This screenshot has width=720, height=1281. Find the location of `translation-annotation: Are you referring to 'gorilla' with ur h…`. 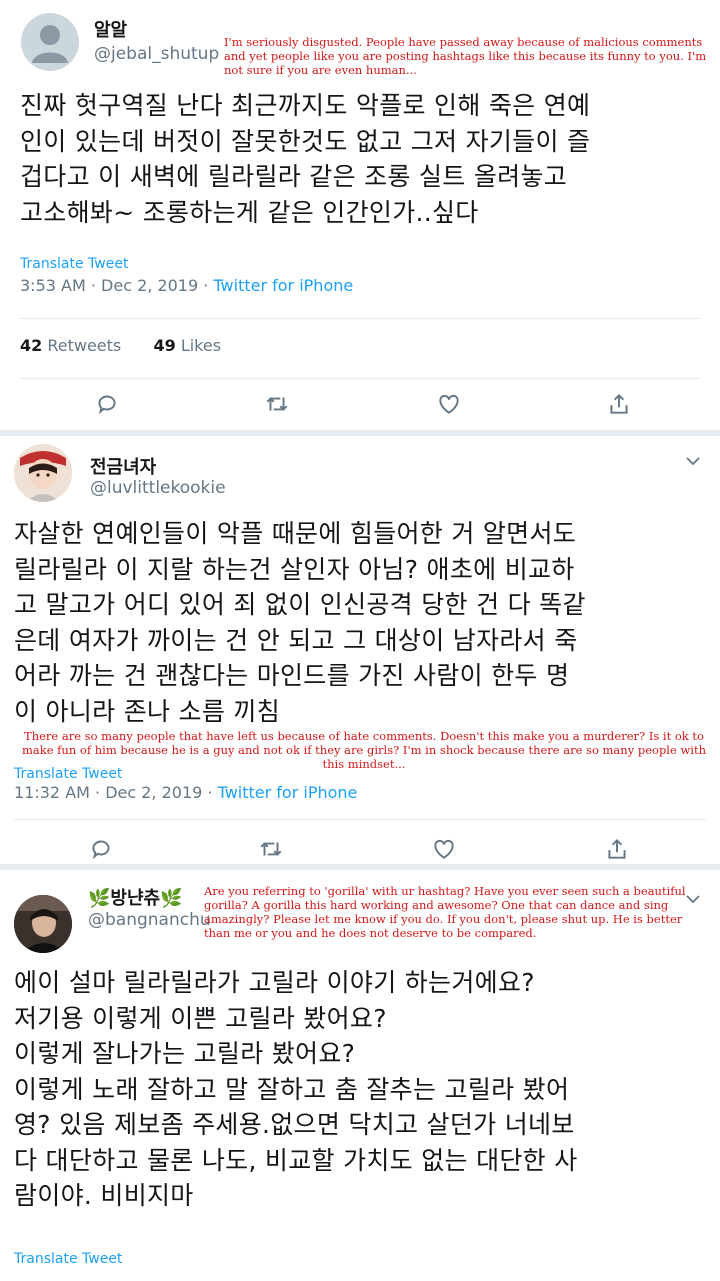

translation-annotation: Are you referring to 'gorilla' with ur h… is located at coordinates (445, 912).